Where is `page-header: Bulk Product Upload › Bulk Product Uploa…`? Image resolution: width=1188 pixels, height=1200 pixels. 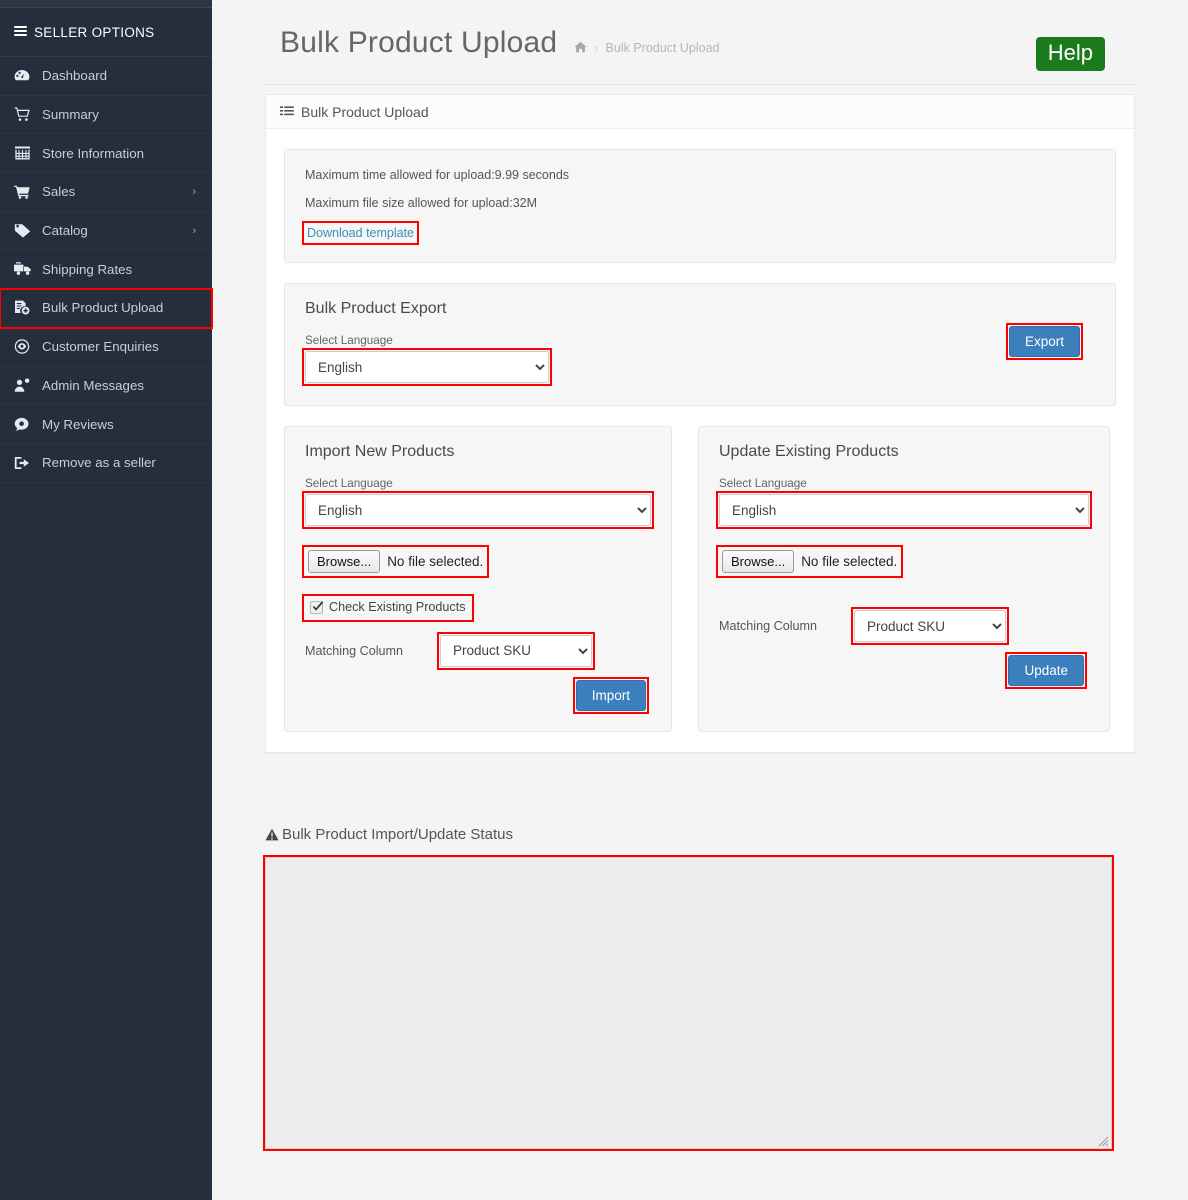
page-header: Bulk Product Upload › Bulk Product Uploa… is located at coordinates (700, 46).